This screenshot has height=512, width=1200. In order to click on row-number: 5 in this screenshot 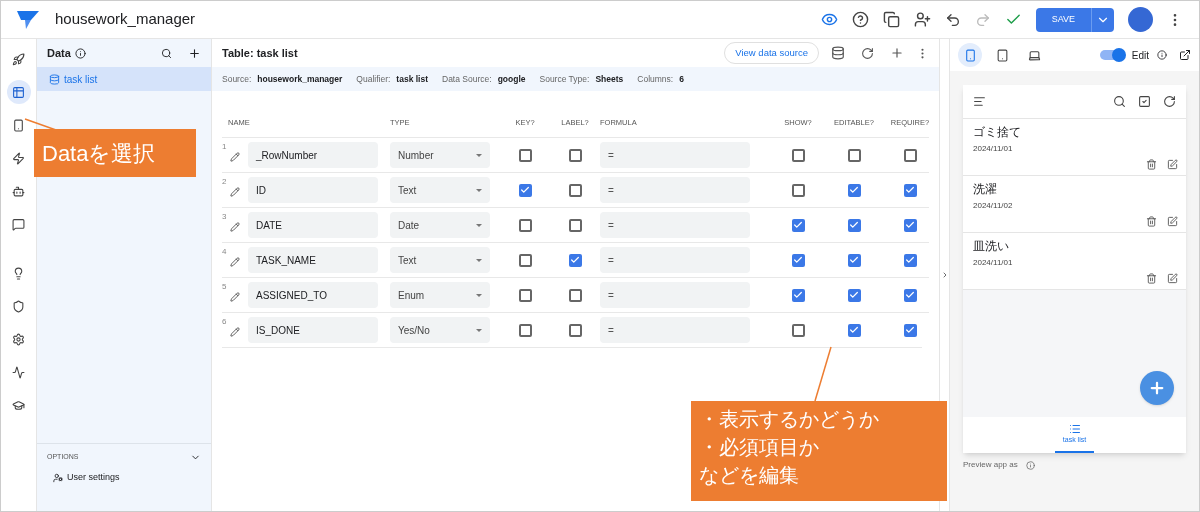, I will do `click(224, 287)`.